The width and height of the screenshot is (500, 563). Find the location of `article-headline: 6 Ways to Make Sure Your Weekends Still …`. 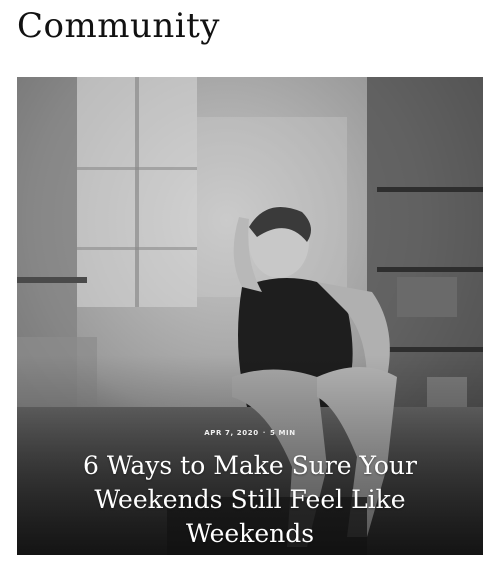

article-headline: 6 Ways to Make Sure Your Weekends Still … is located at coordinates (250, 500).